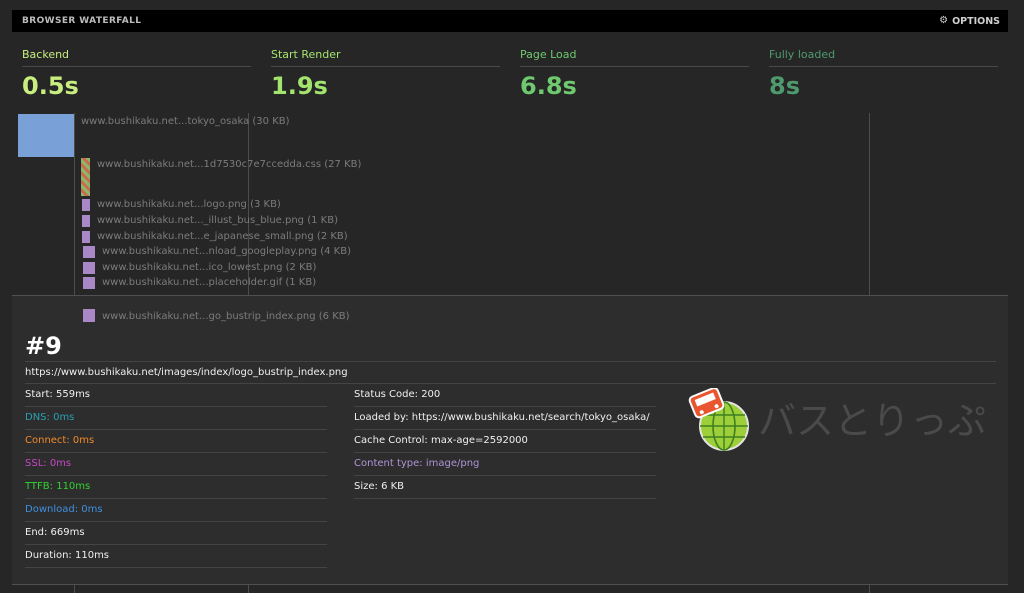 Image resolution: width=1024 pixels, height=593 pixels. What do you see at coordinates (176, 533) in the screenshot?
I see `timing-end: End: 669ms` at bounding box center [176, 533].